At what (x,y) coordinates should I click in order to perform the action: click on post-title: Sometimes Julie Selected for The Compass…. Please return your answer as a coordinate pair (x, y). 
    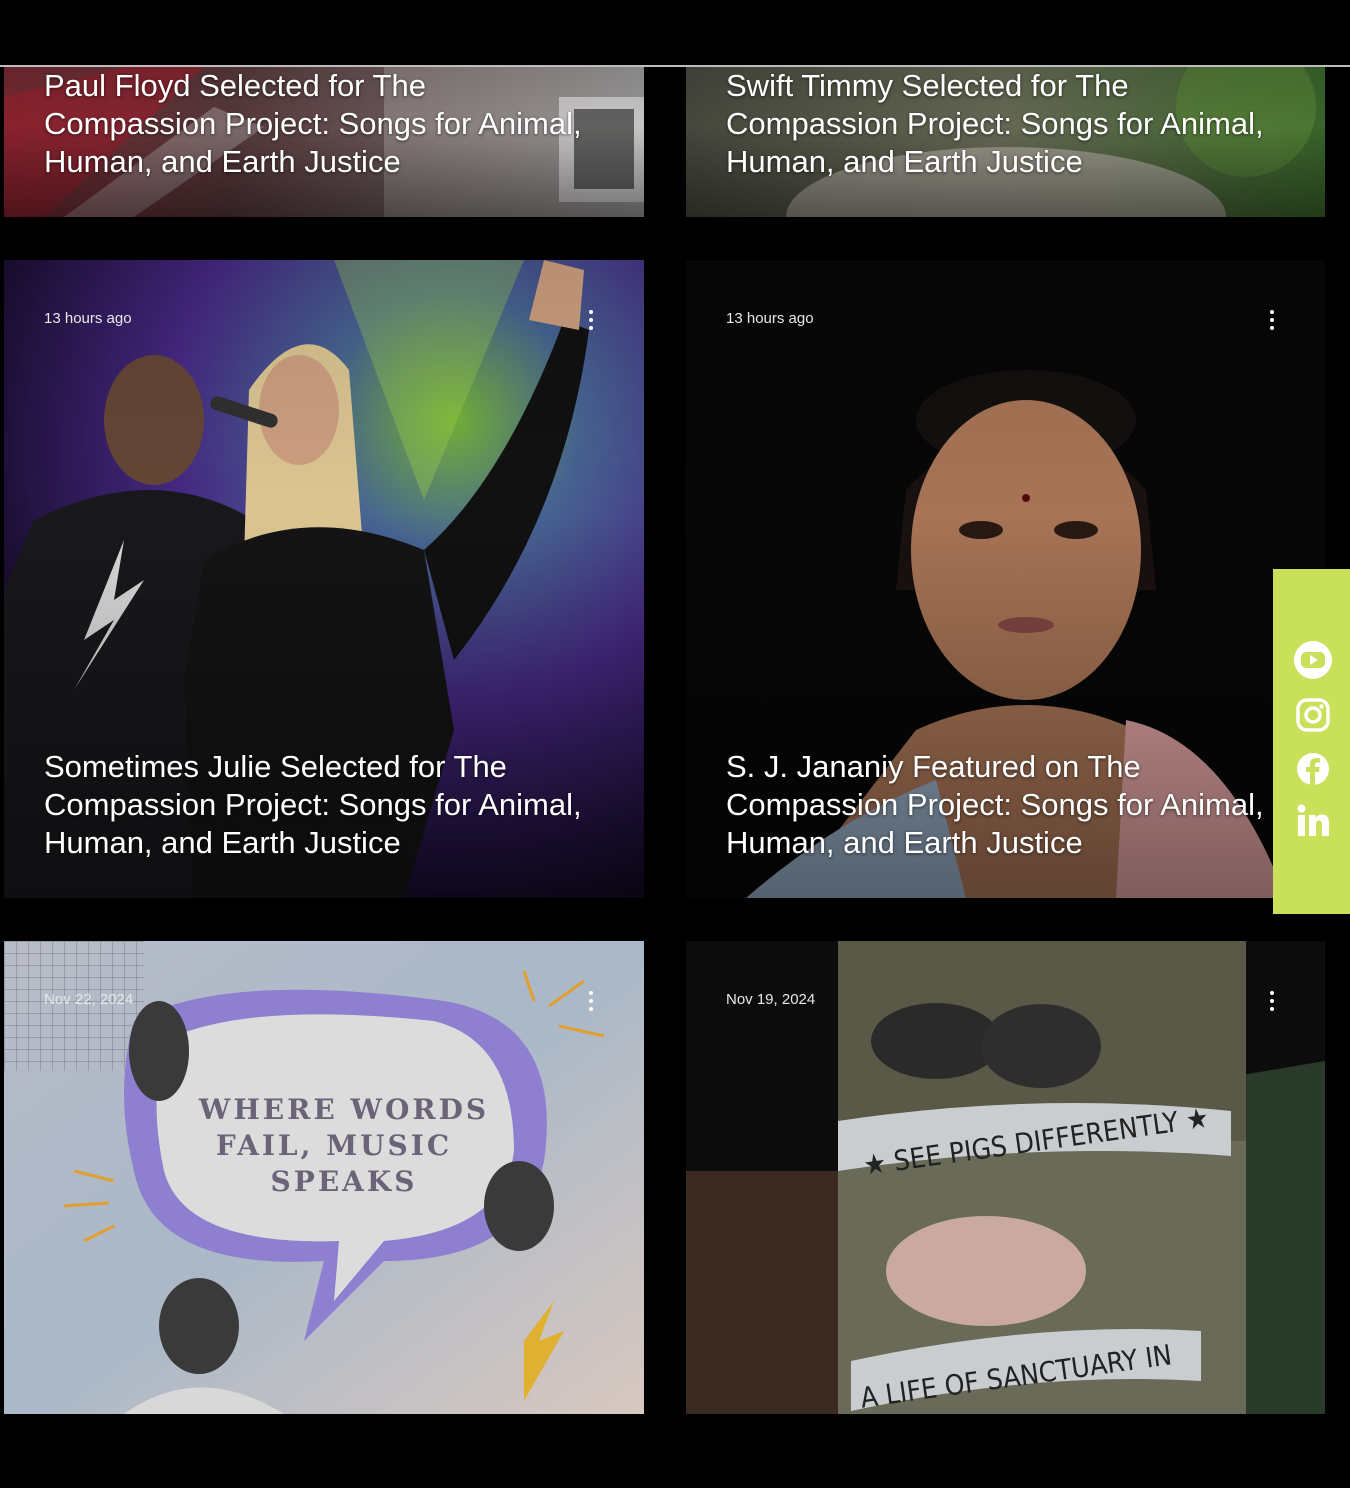
    Looking at the image, I should click on (314, 805).